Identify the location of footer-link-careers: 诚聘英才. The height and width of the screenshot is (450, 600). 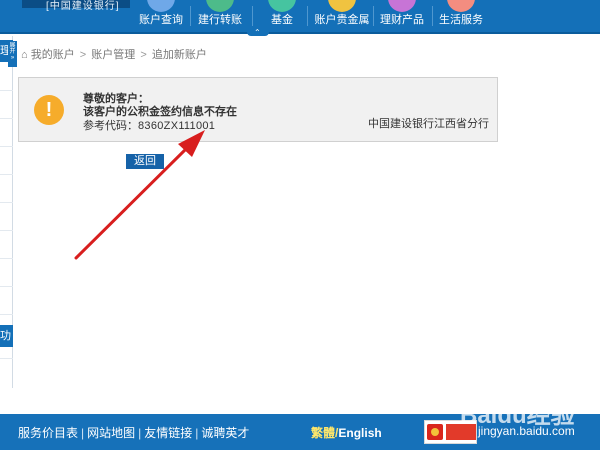
(225, 433).